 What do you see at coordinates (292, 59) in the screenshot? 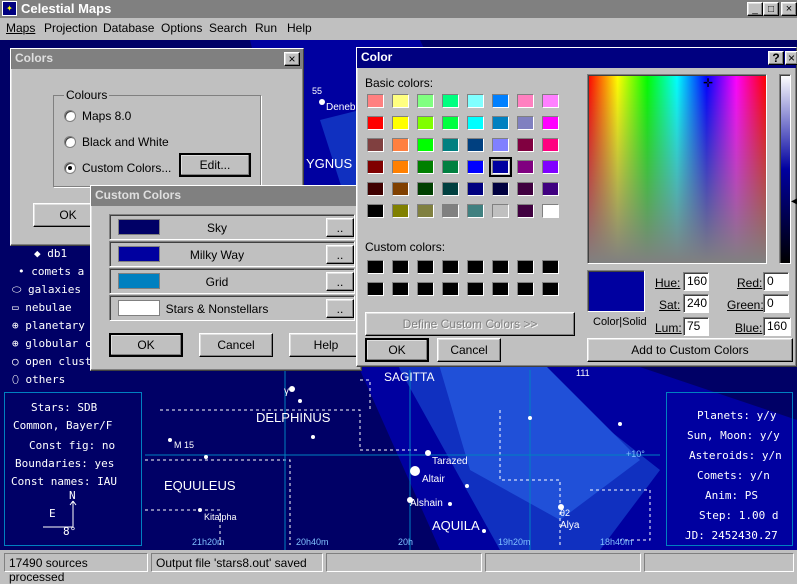
I see `colors-dialog-close-button: ×` at bounding box center [292, 59].